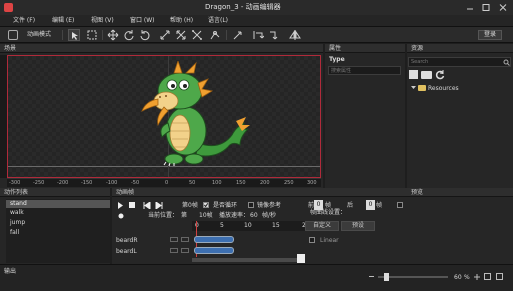  I want to click on stop-icon, so click(132, 205).